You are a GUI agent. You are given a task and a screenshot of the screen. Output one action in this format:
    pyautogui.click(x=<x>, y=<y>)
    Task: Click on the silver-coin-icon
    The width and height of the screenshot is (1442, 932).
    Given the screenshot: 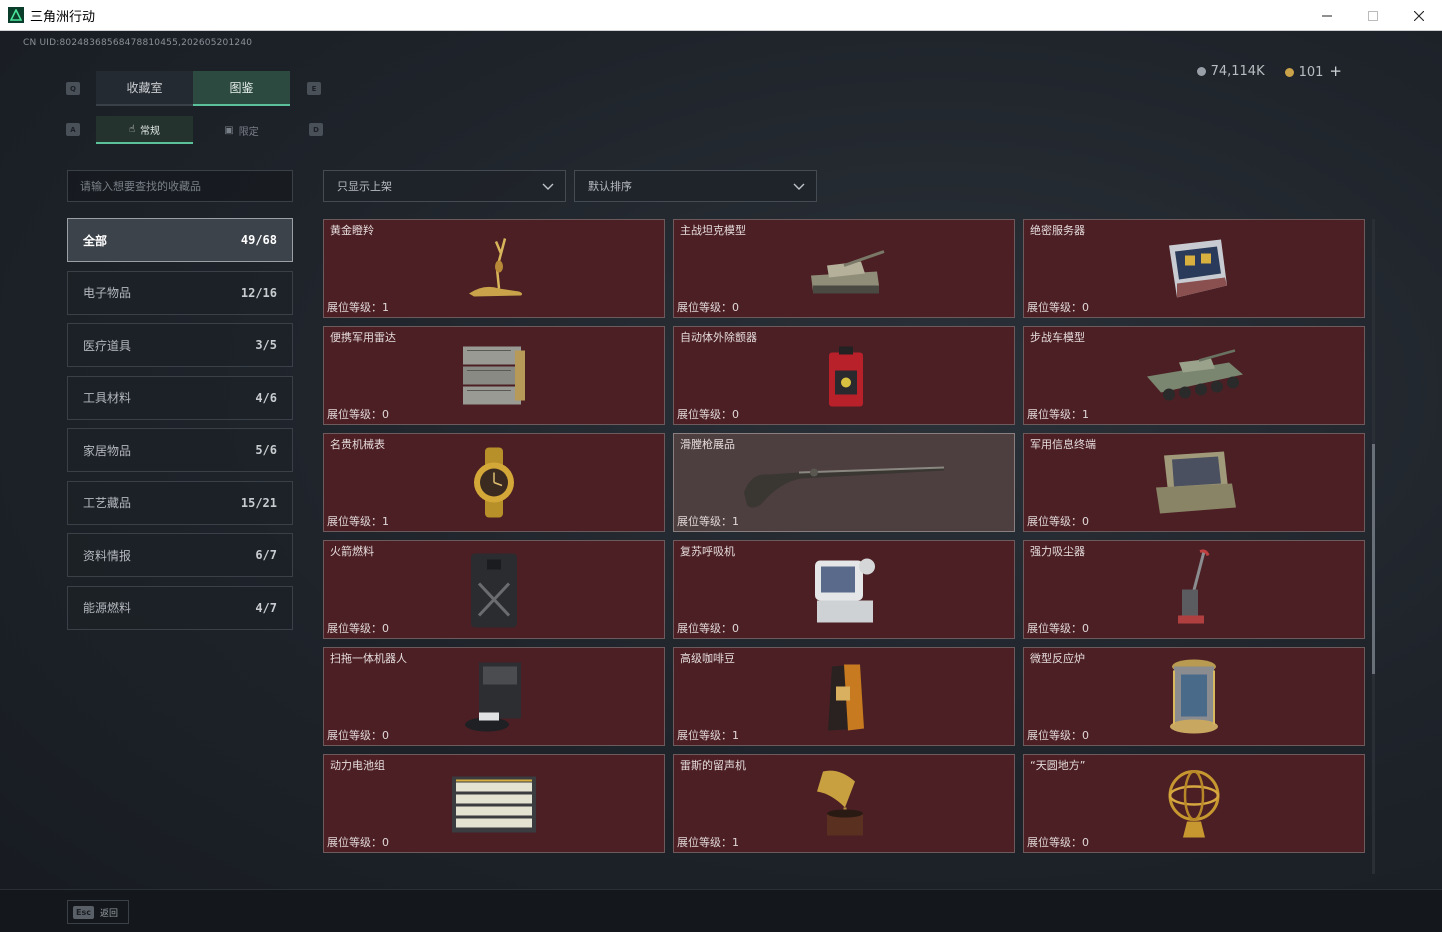 What is the action you would take?
    pyautogui.click(x=1201, y=71)
    